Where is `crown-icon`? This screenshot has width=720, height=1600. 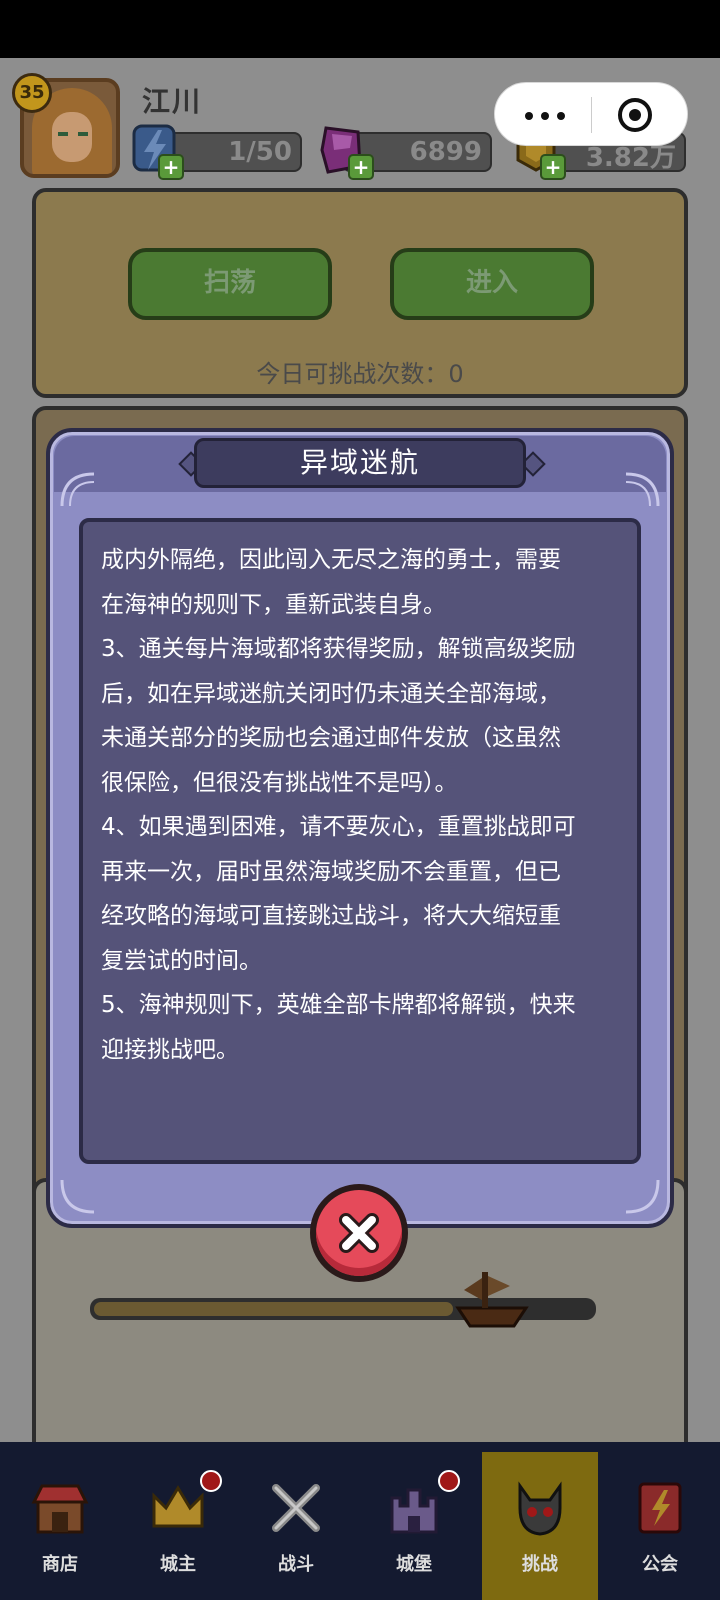
crown-icon is located at coordinates (178, 1506).